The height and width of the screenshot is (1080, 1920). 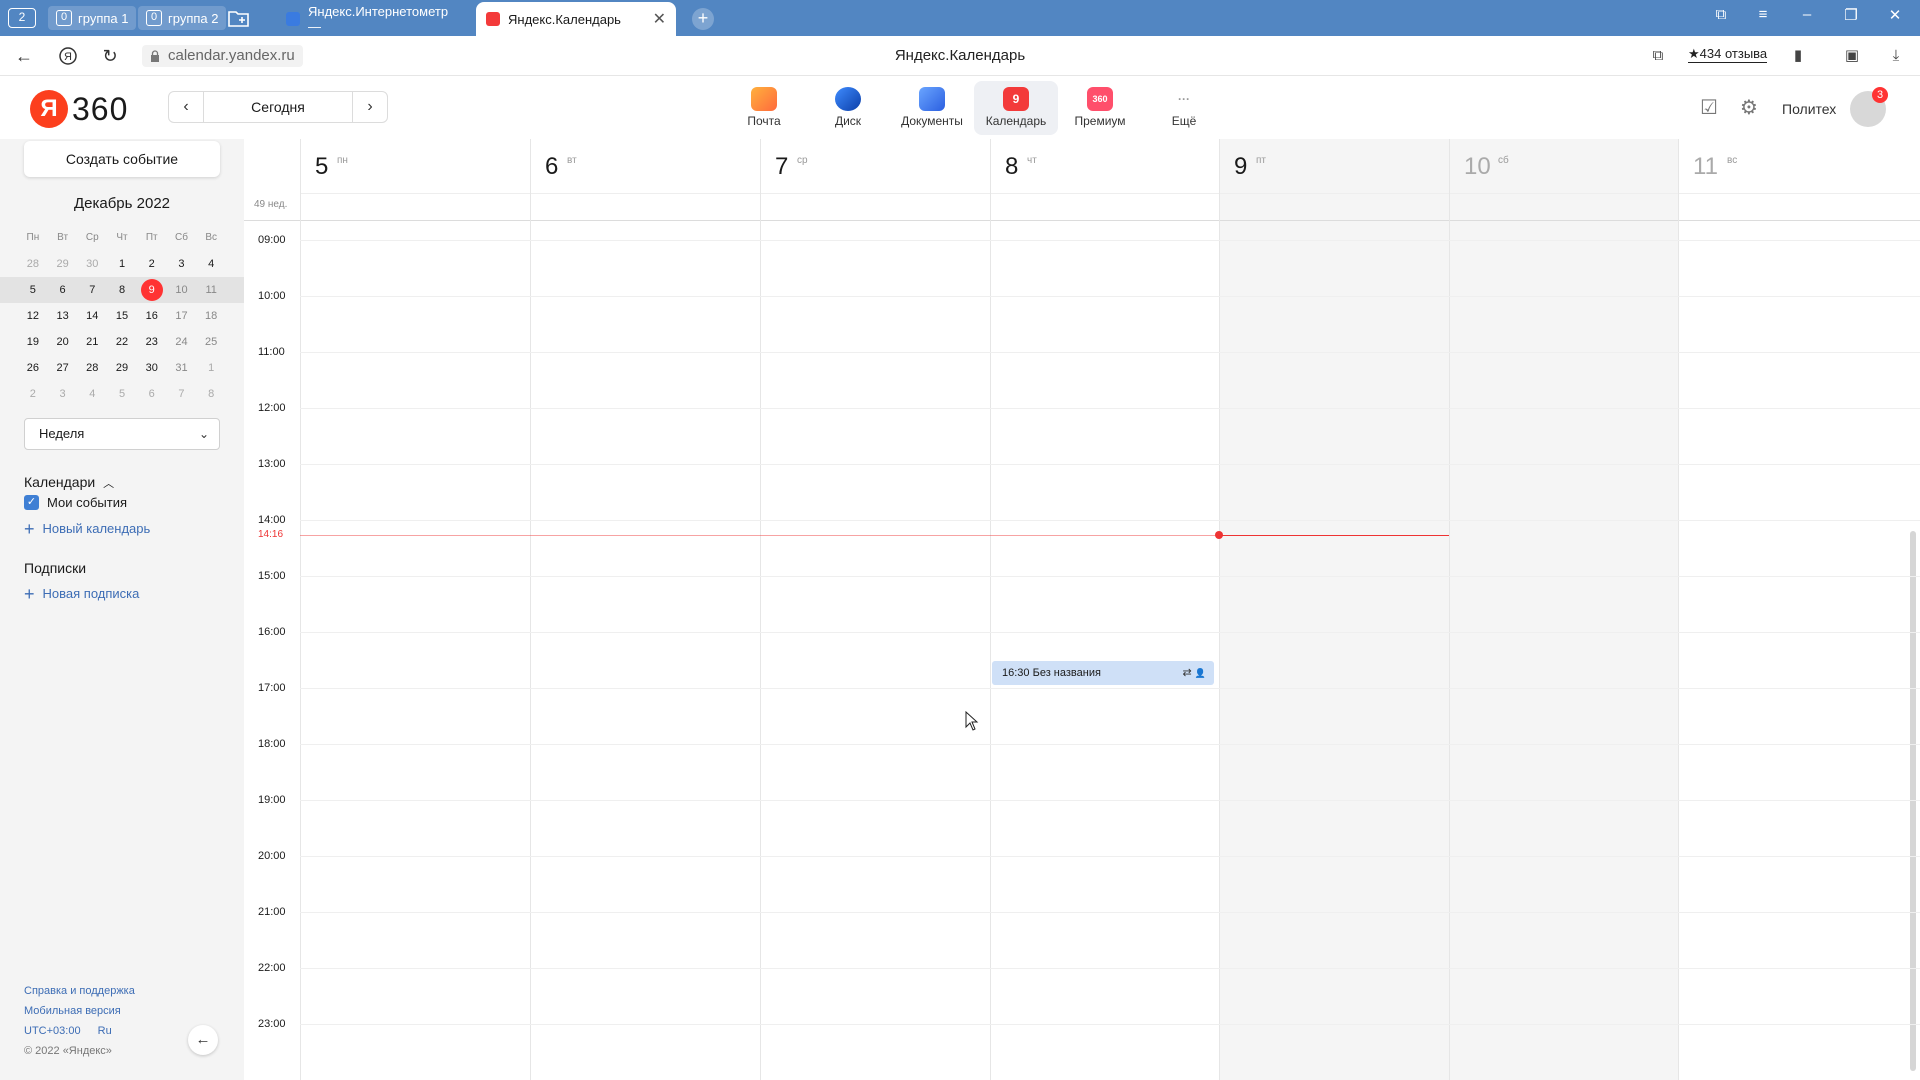 I want to click on language-link: Ru, so click(x=105, y=1031).